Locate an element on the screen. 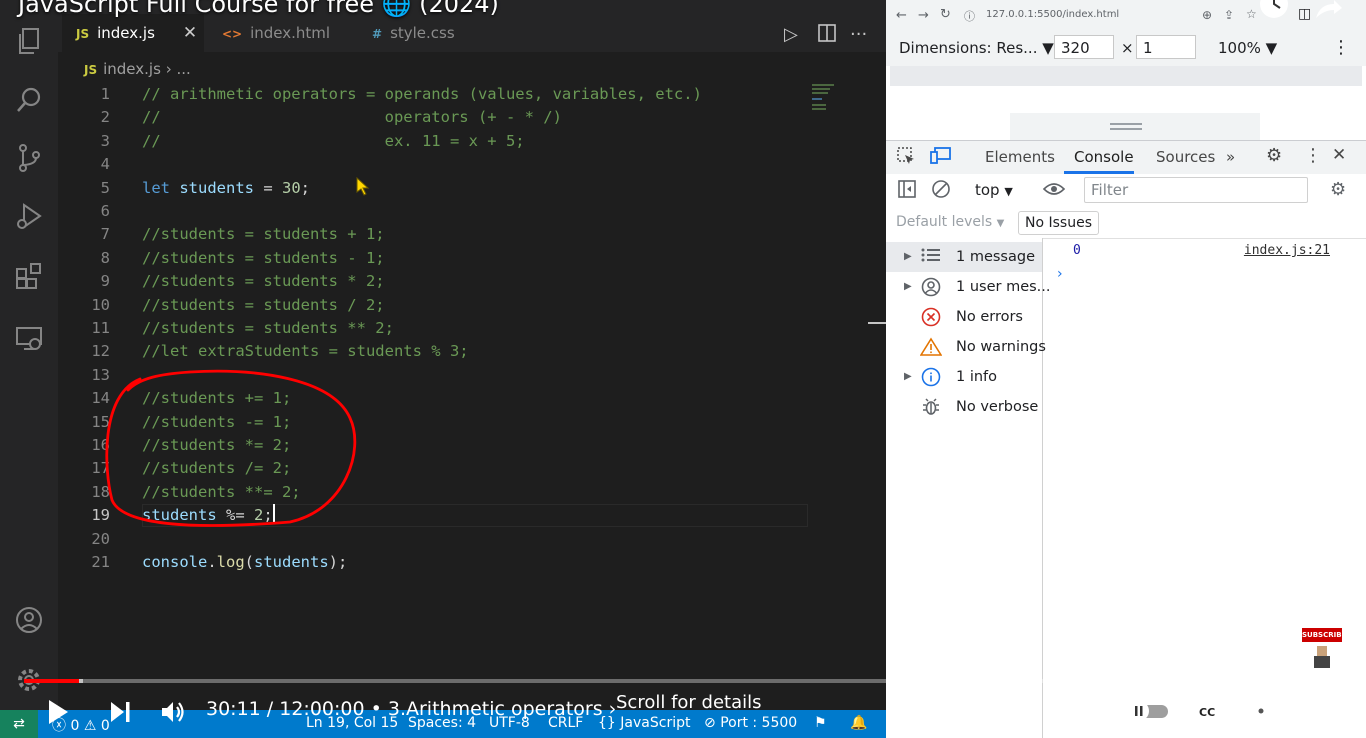 This screenshot has height=738, width=1366. code-text: //students /= 2; is located at coordinates (216, 468).